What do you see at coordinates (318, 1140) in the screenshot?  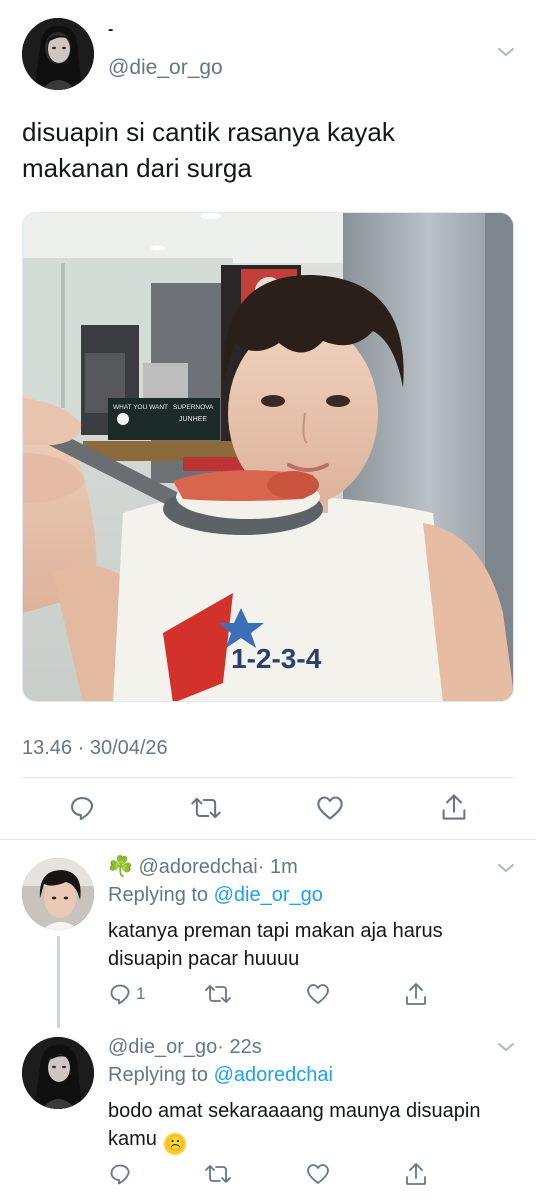 I see `reply-text-line: kamu ☹️` at bounding box center [318, 1140].